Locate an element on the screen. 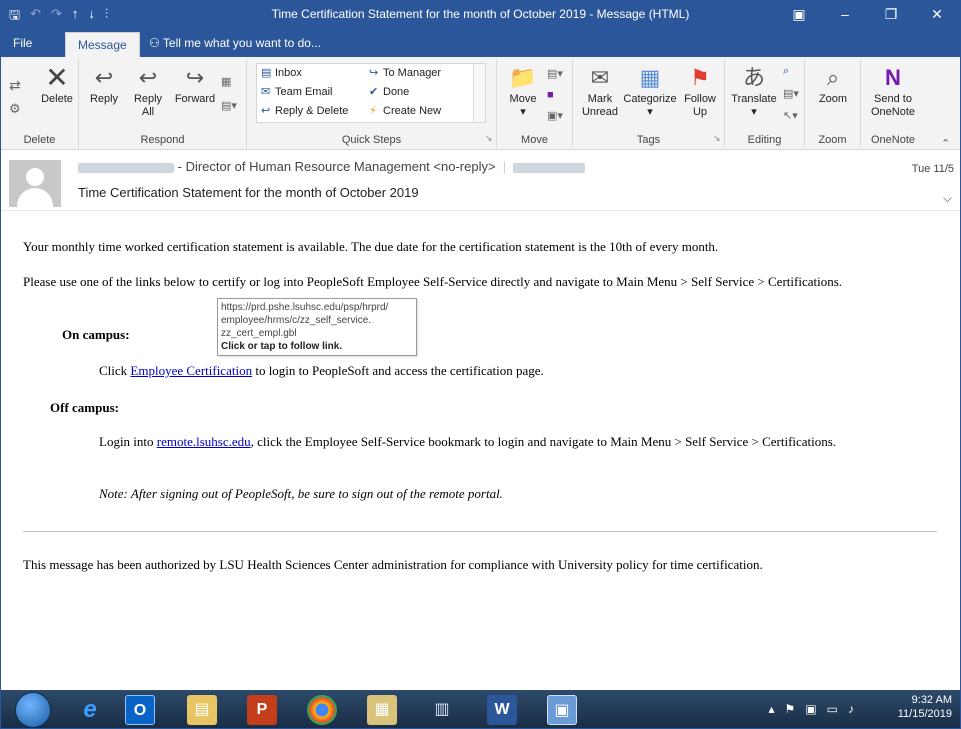 This screenshot has height=729, width=961. on-campus-heading: On campus: is located at coordinates (96, 334).